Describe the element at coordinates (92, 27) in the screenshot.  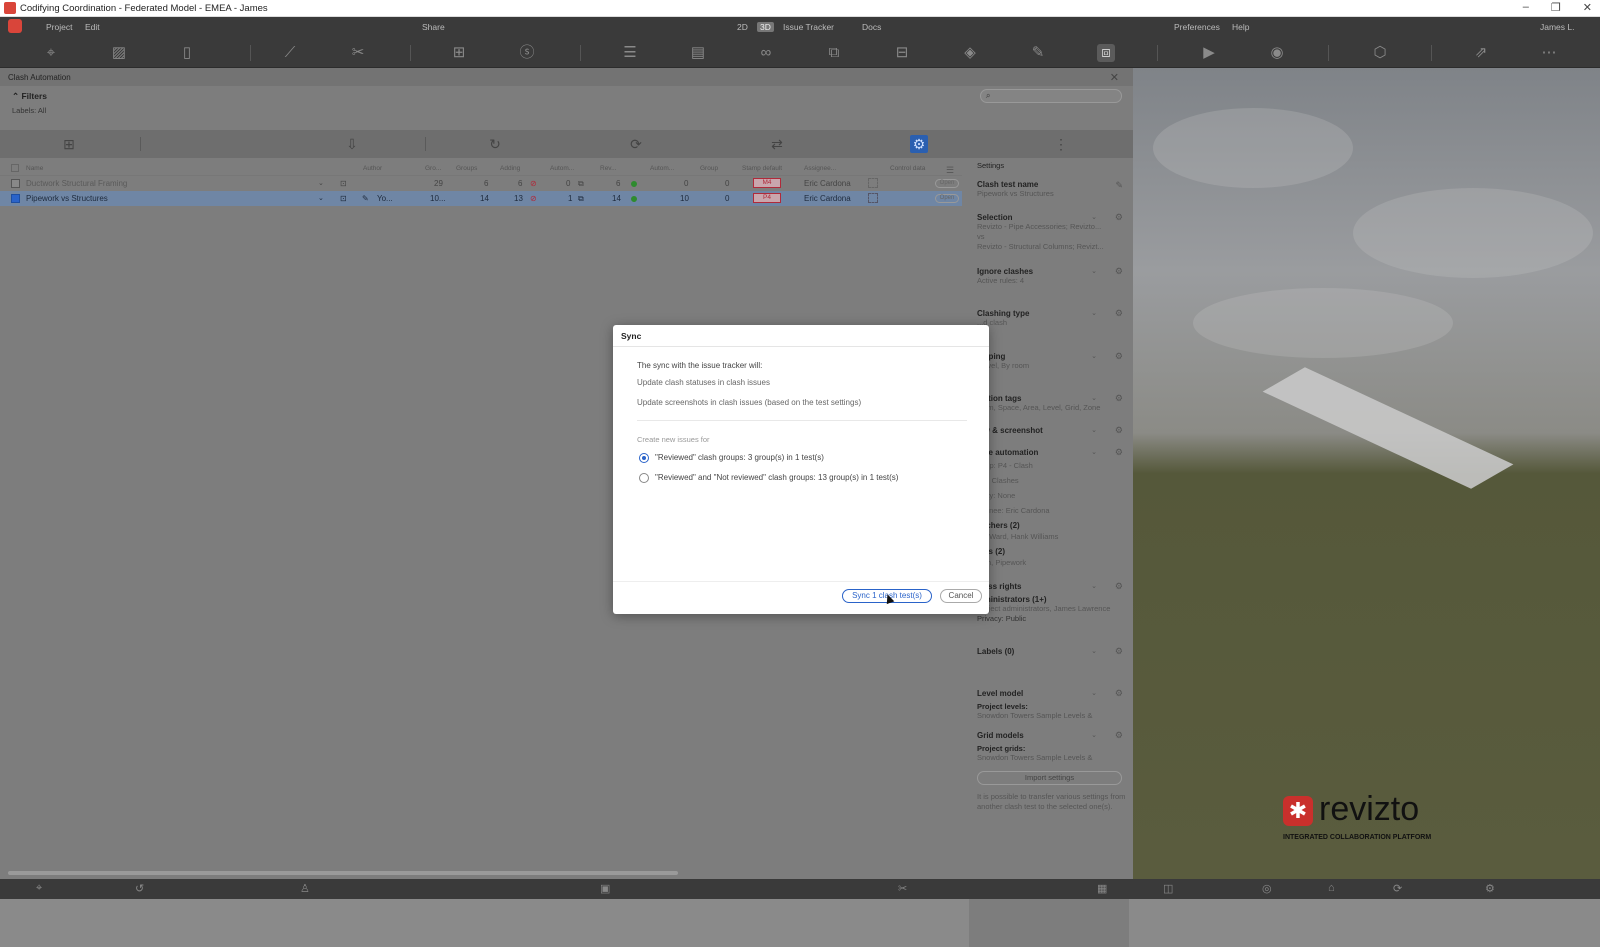
I see `menu-edit: Edit` at that location.